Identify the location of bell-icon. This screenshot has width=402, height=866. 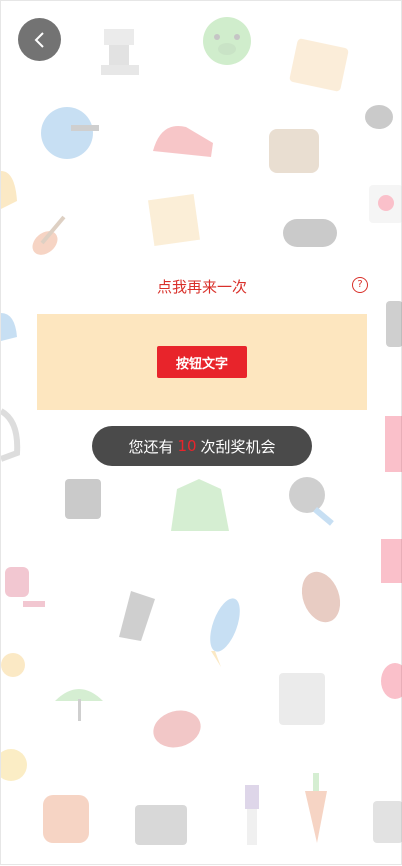
(9, 190).